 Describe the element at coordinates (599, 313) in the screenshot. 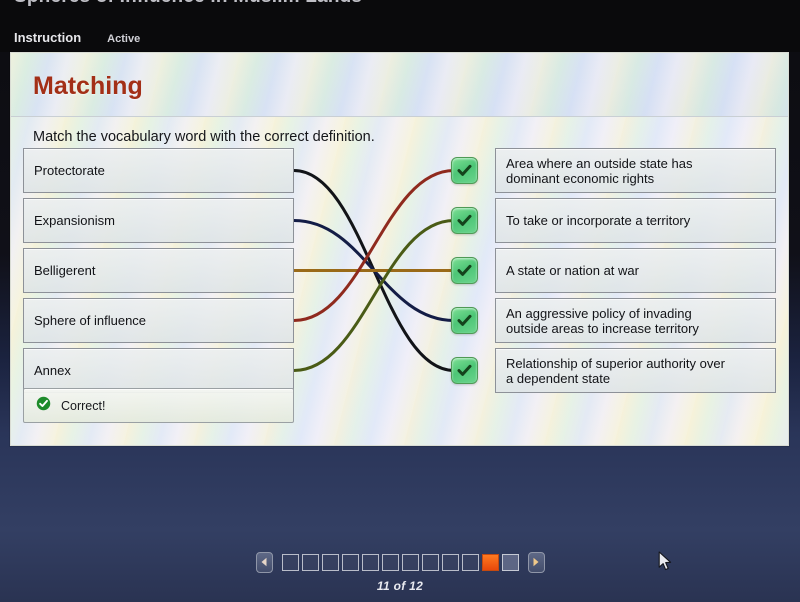

I see `definition-line: An aggressive policy of invading` at that location.